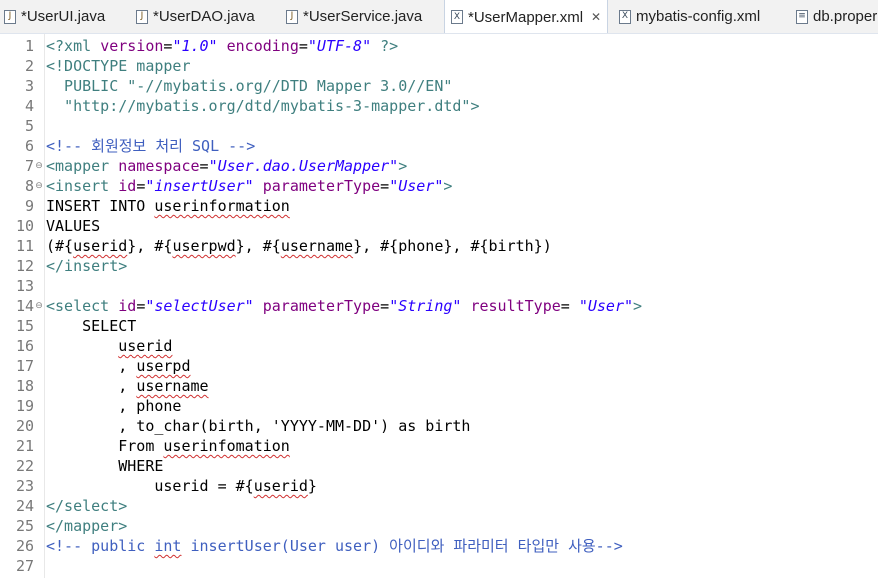 The image size is (878, 578). I want to click on tab-label: mybatis-config.xml, so click(698, 16).